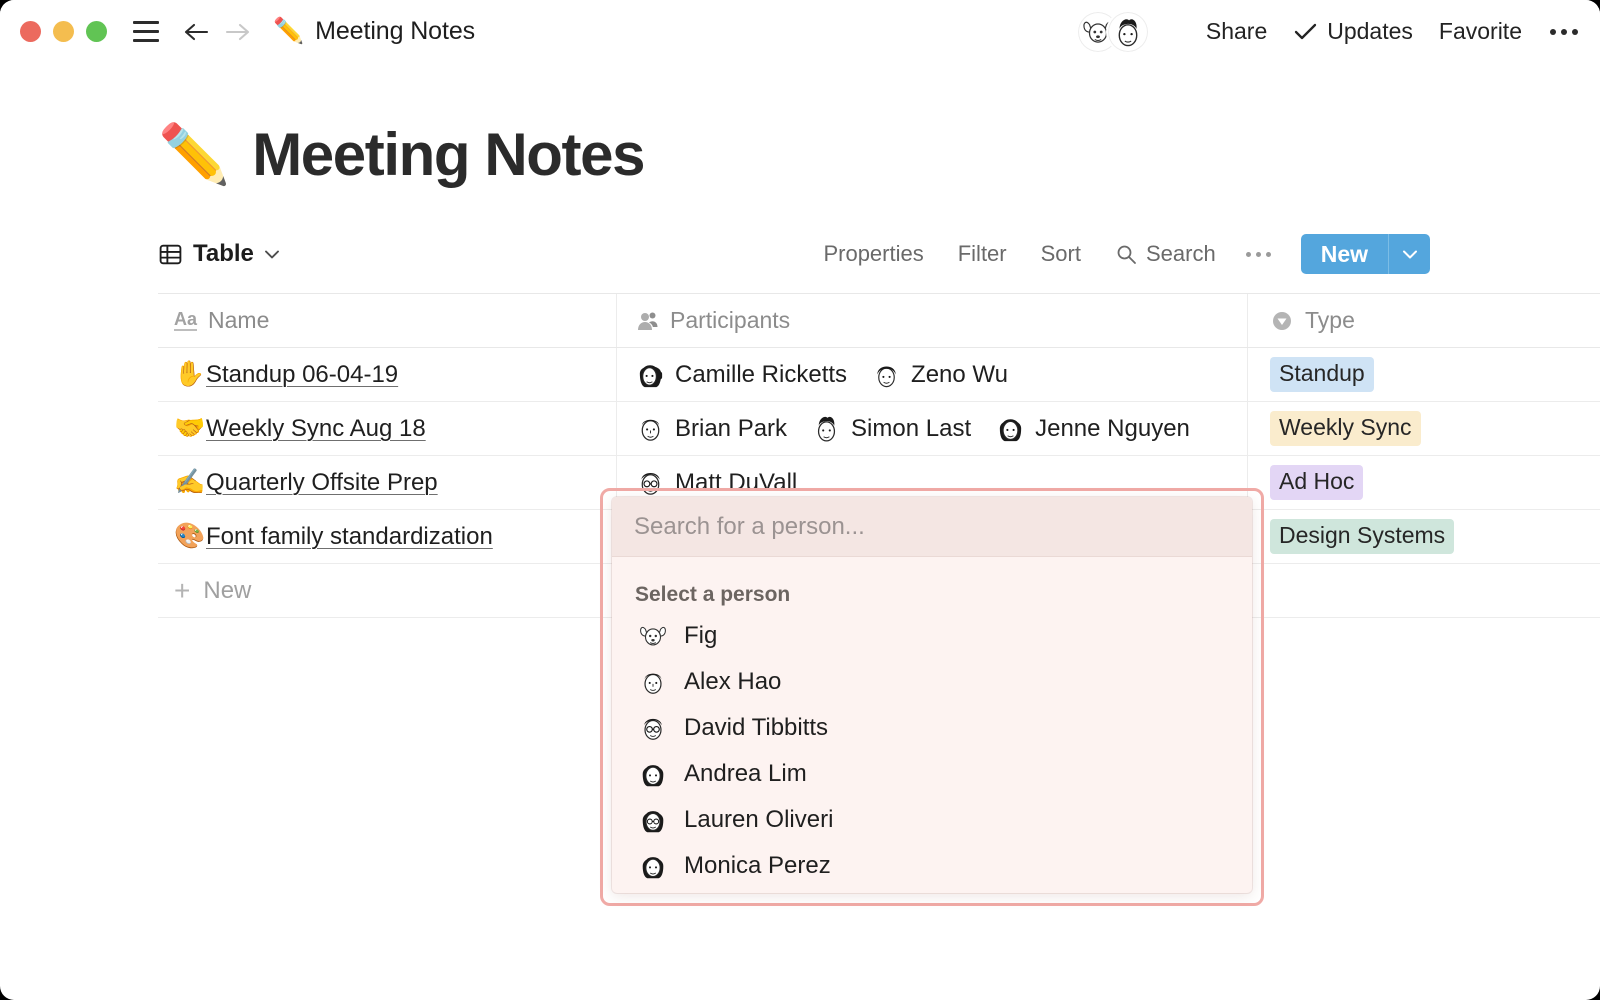  What do you see at coordinates (196, 32) in the screenshot?
I see `arrow-left-icon` at bounding box center [196, 32].